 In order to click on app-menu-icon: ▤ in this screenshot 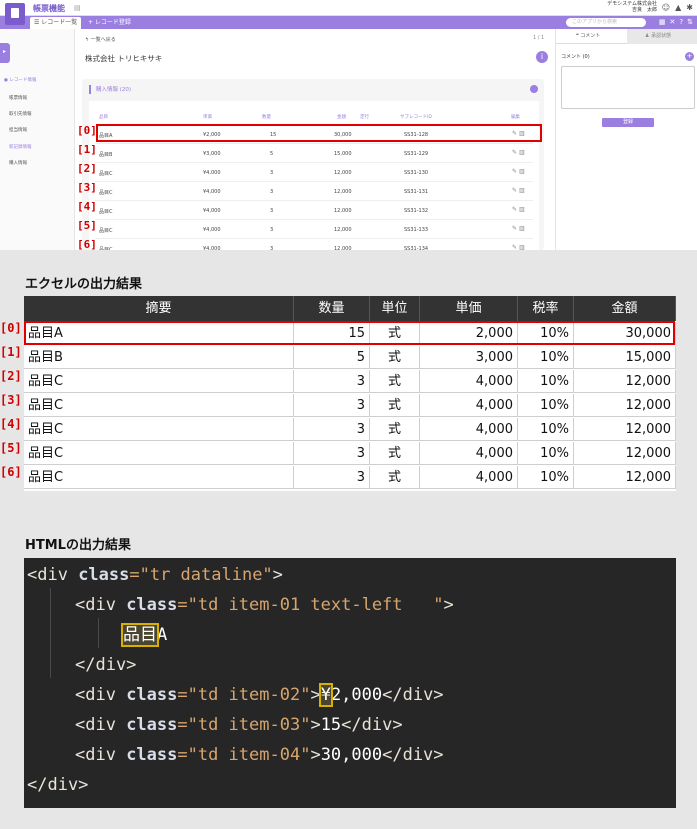, I will do `click(77, 8)`.